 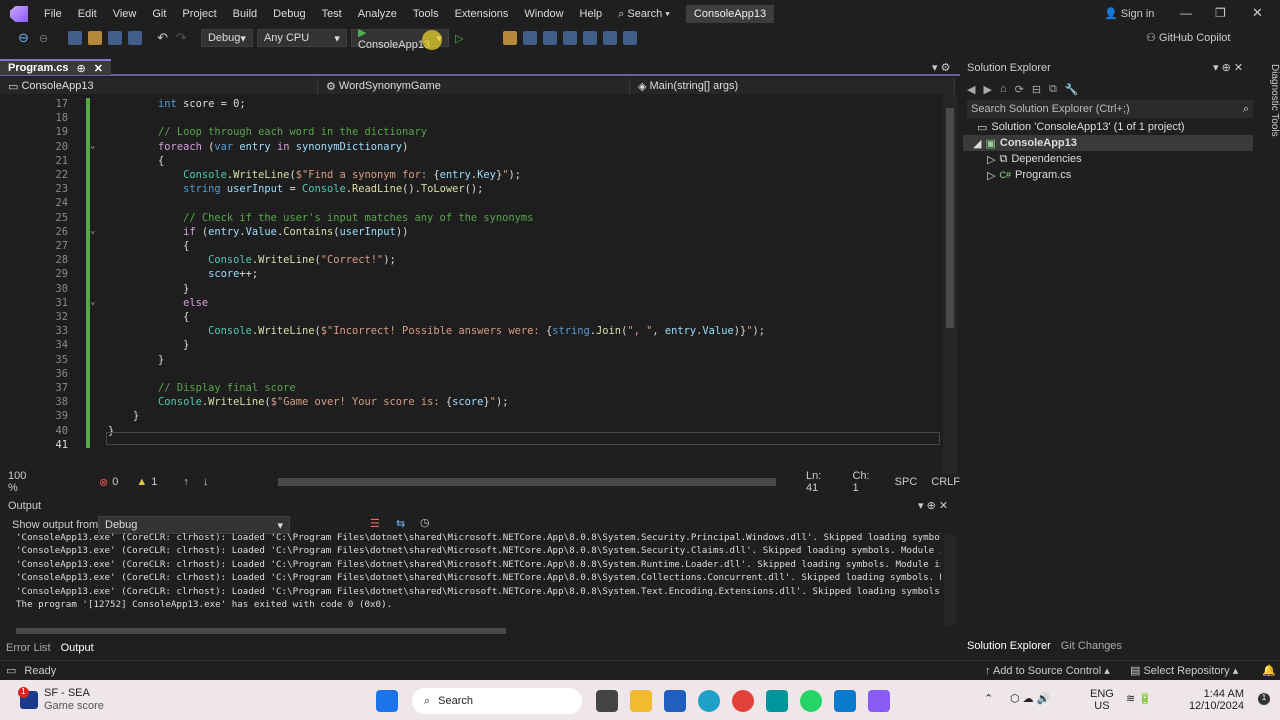 What do you see at coordinates (1003, 89) in the screenshot?
I see `home-icon: ⌂` at bounding box center [1003, 89].